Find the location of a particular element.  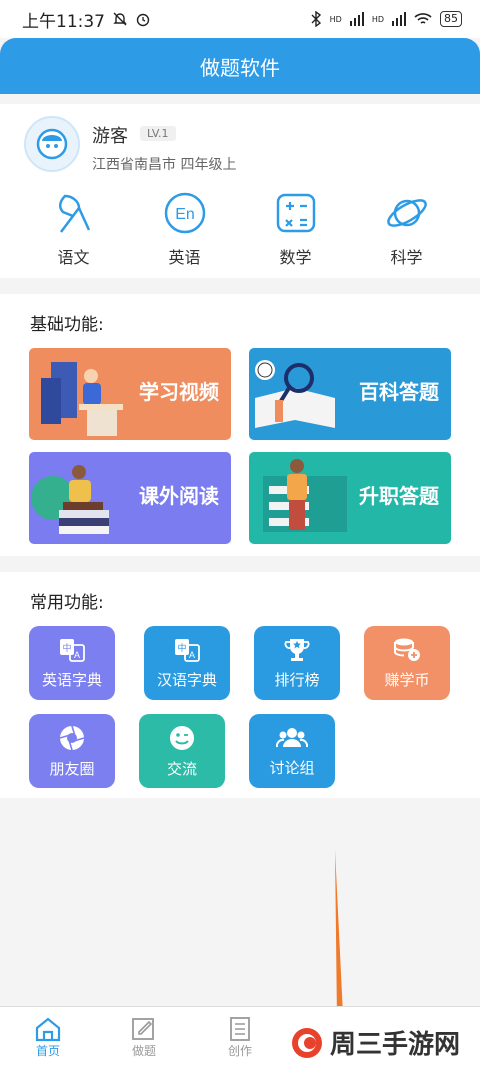

calculator-icon is located at coordinates (295, 213).